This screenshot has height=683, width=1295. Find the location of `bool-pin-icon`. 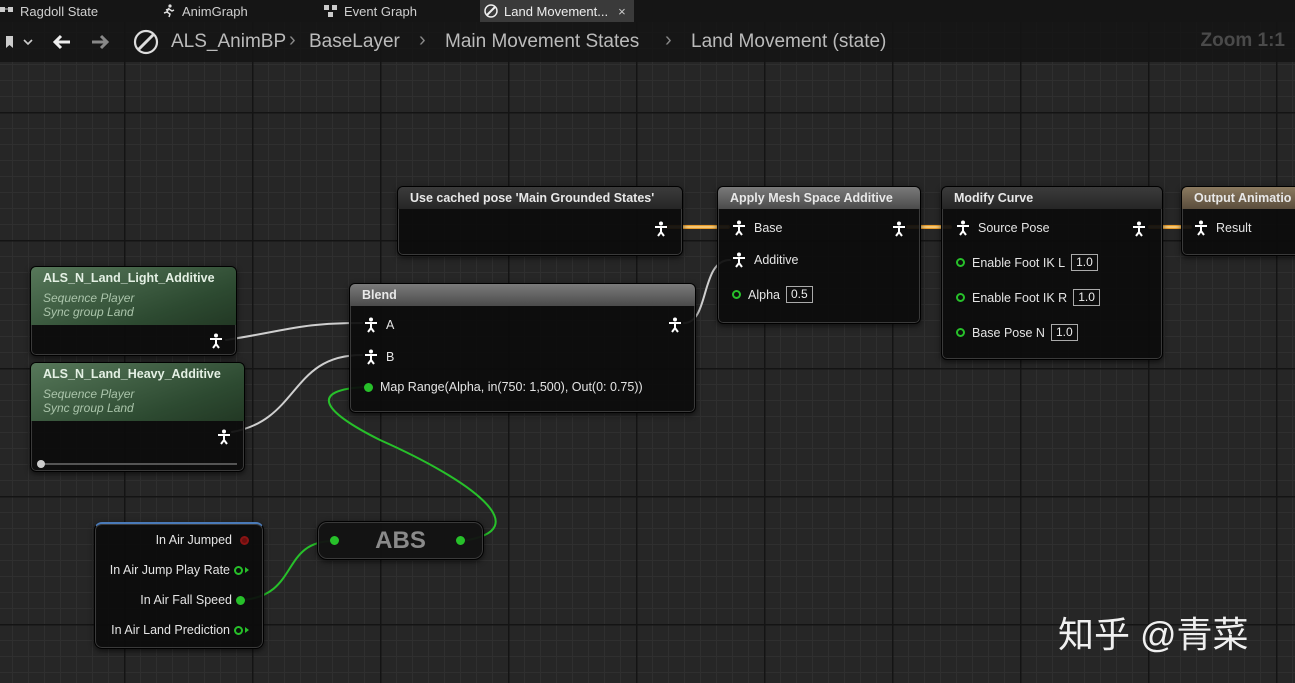

bool-pin-icon is located at coordinates (244, 540).